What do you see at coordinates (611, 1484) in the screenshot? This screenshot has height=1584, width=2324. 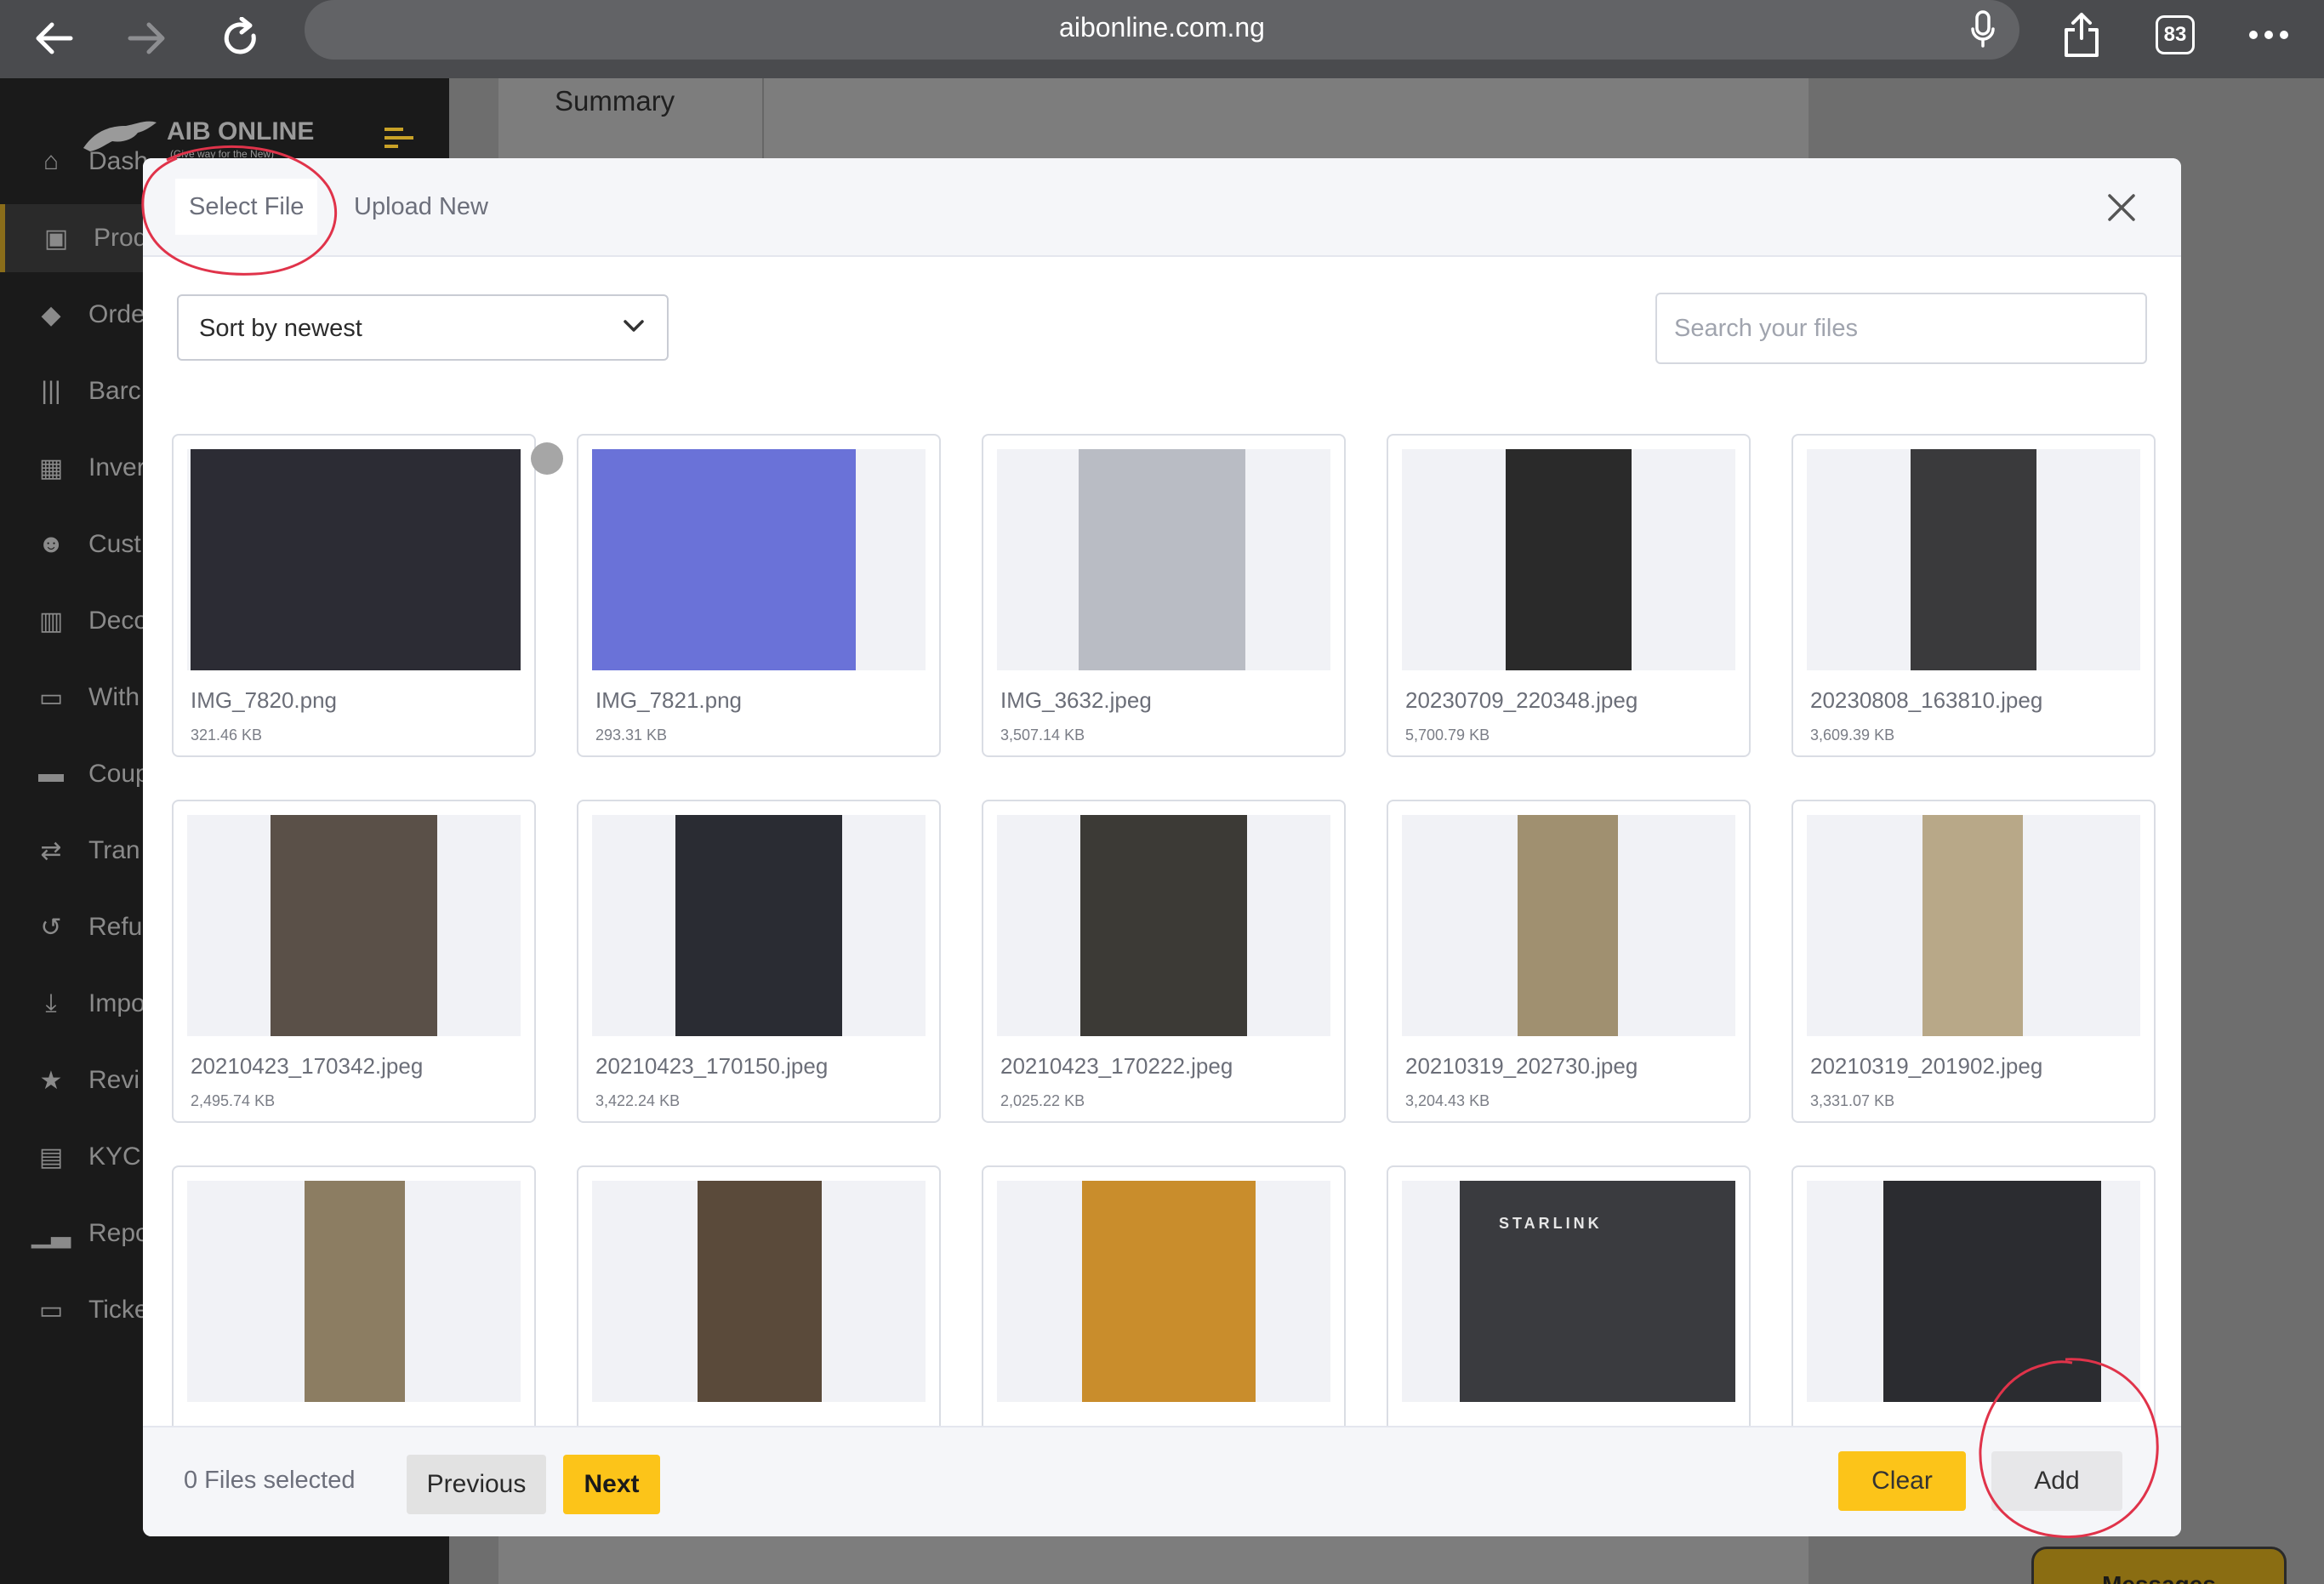 I see `next-button: Next` at bounding box center [611, 1484].